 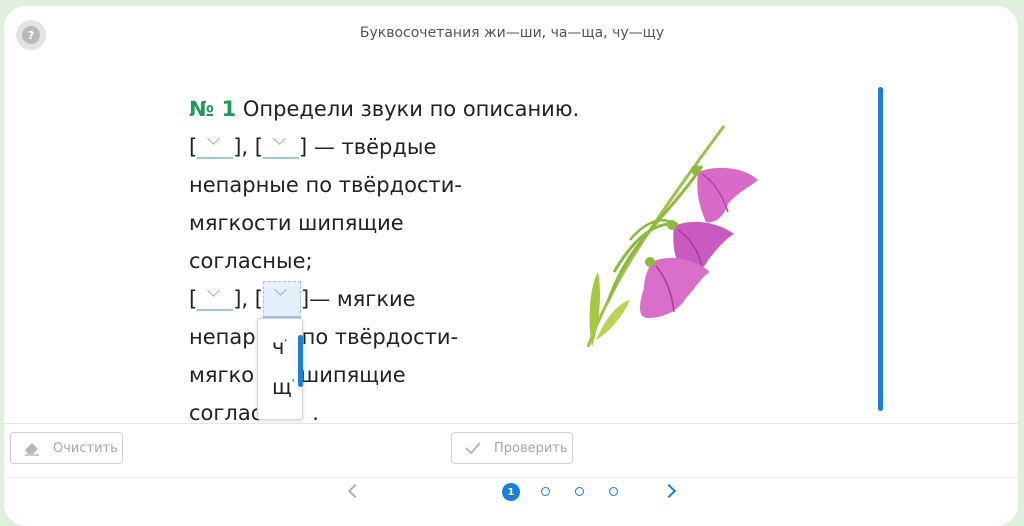 I want to click on page-title: Буквосочетания жи—ши, ча—ща, чу—щу, so click(x=512, y=33).